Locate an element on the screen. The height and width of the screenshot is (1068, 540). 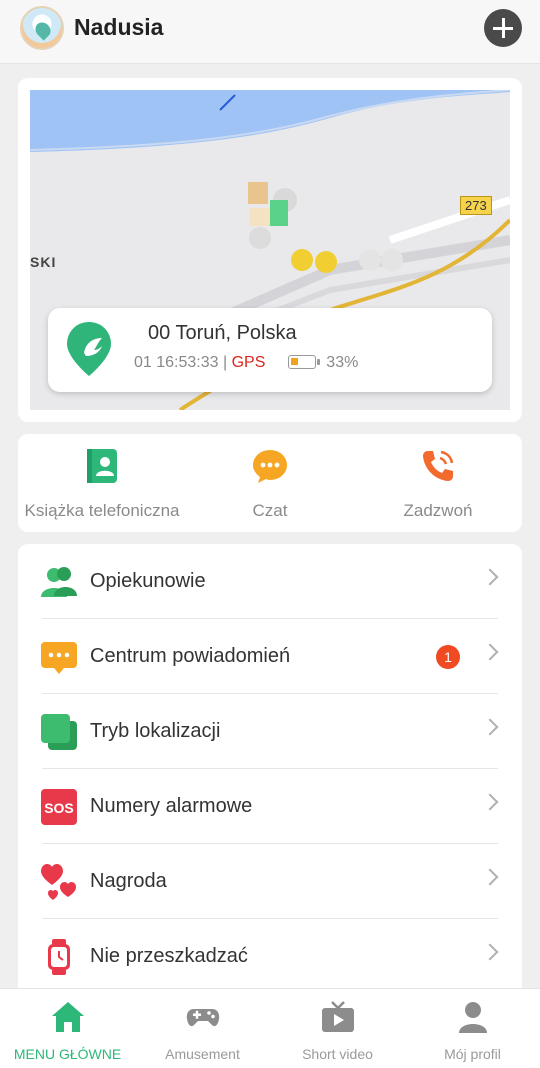
menu-item-emergency-numbers: SOS Numery alarmowe is located at coordinates (270, 806).